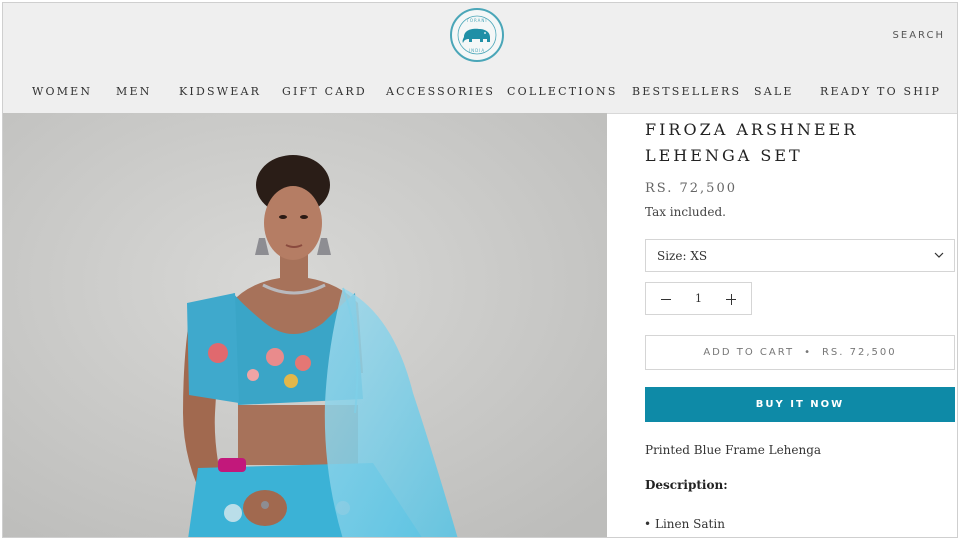 The width and height of the screenshot is (960, 540). Describe the element at coordinates (682, 256) in the screenshot. I see `size-dropdown-label: Size: XS` at that location.